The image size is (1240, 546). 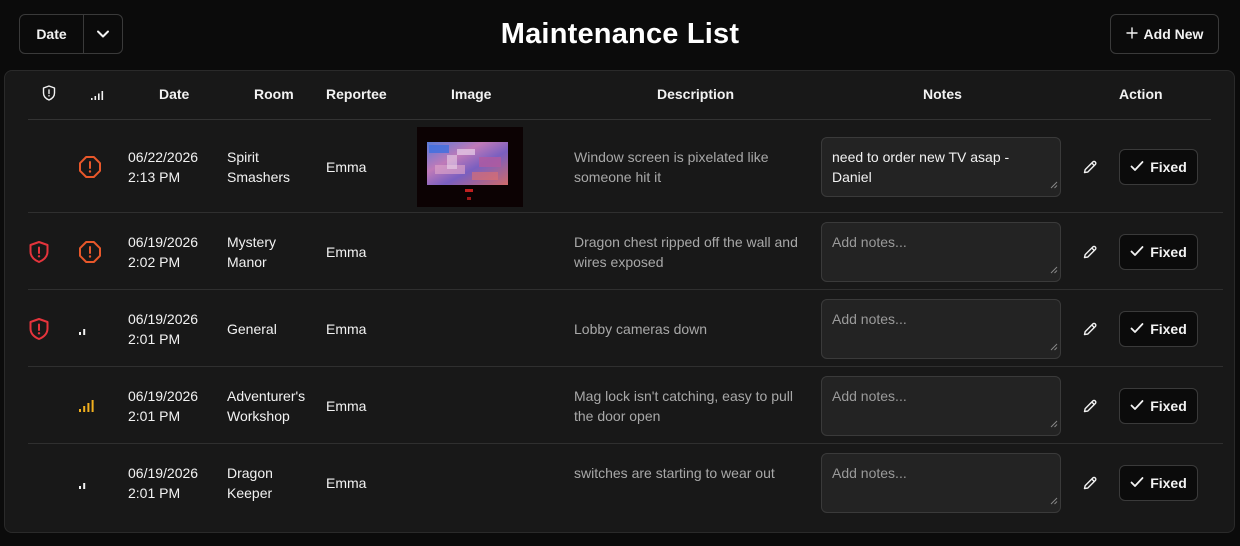 I want to click on date-value: 06/22/2026, so click(x=163, y=156).